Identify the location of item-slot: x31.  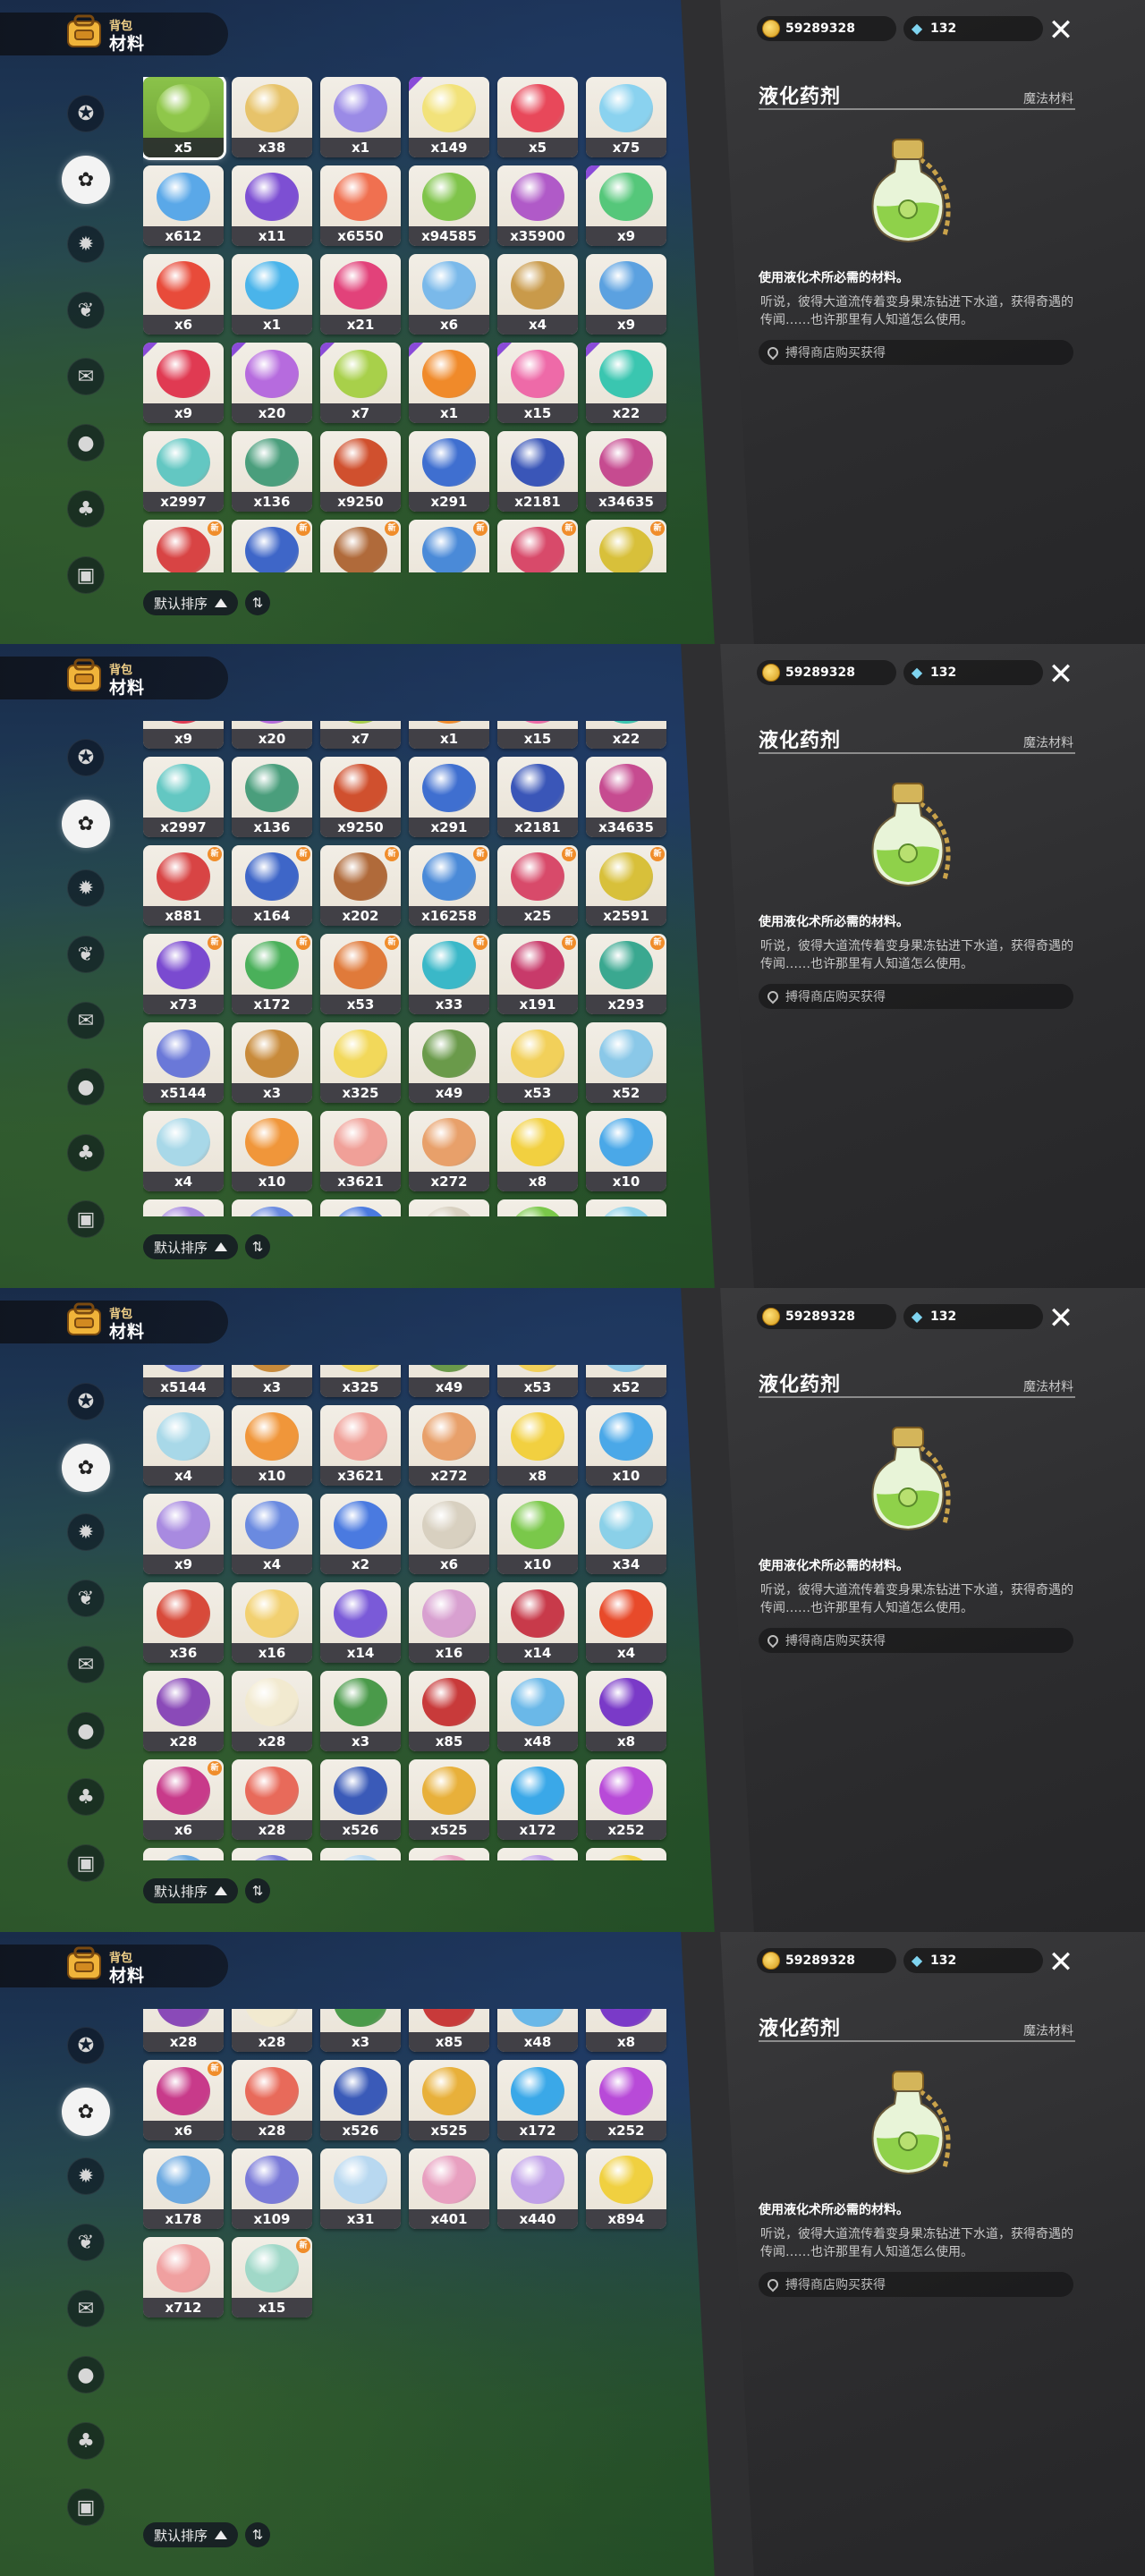
(360, 1853).